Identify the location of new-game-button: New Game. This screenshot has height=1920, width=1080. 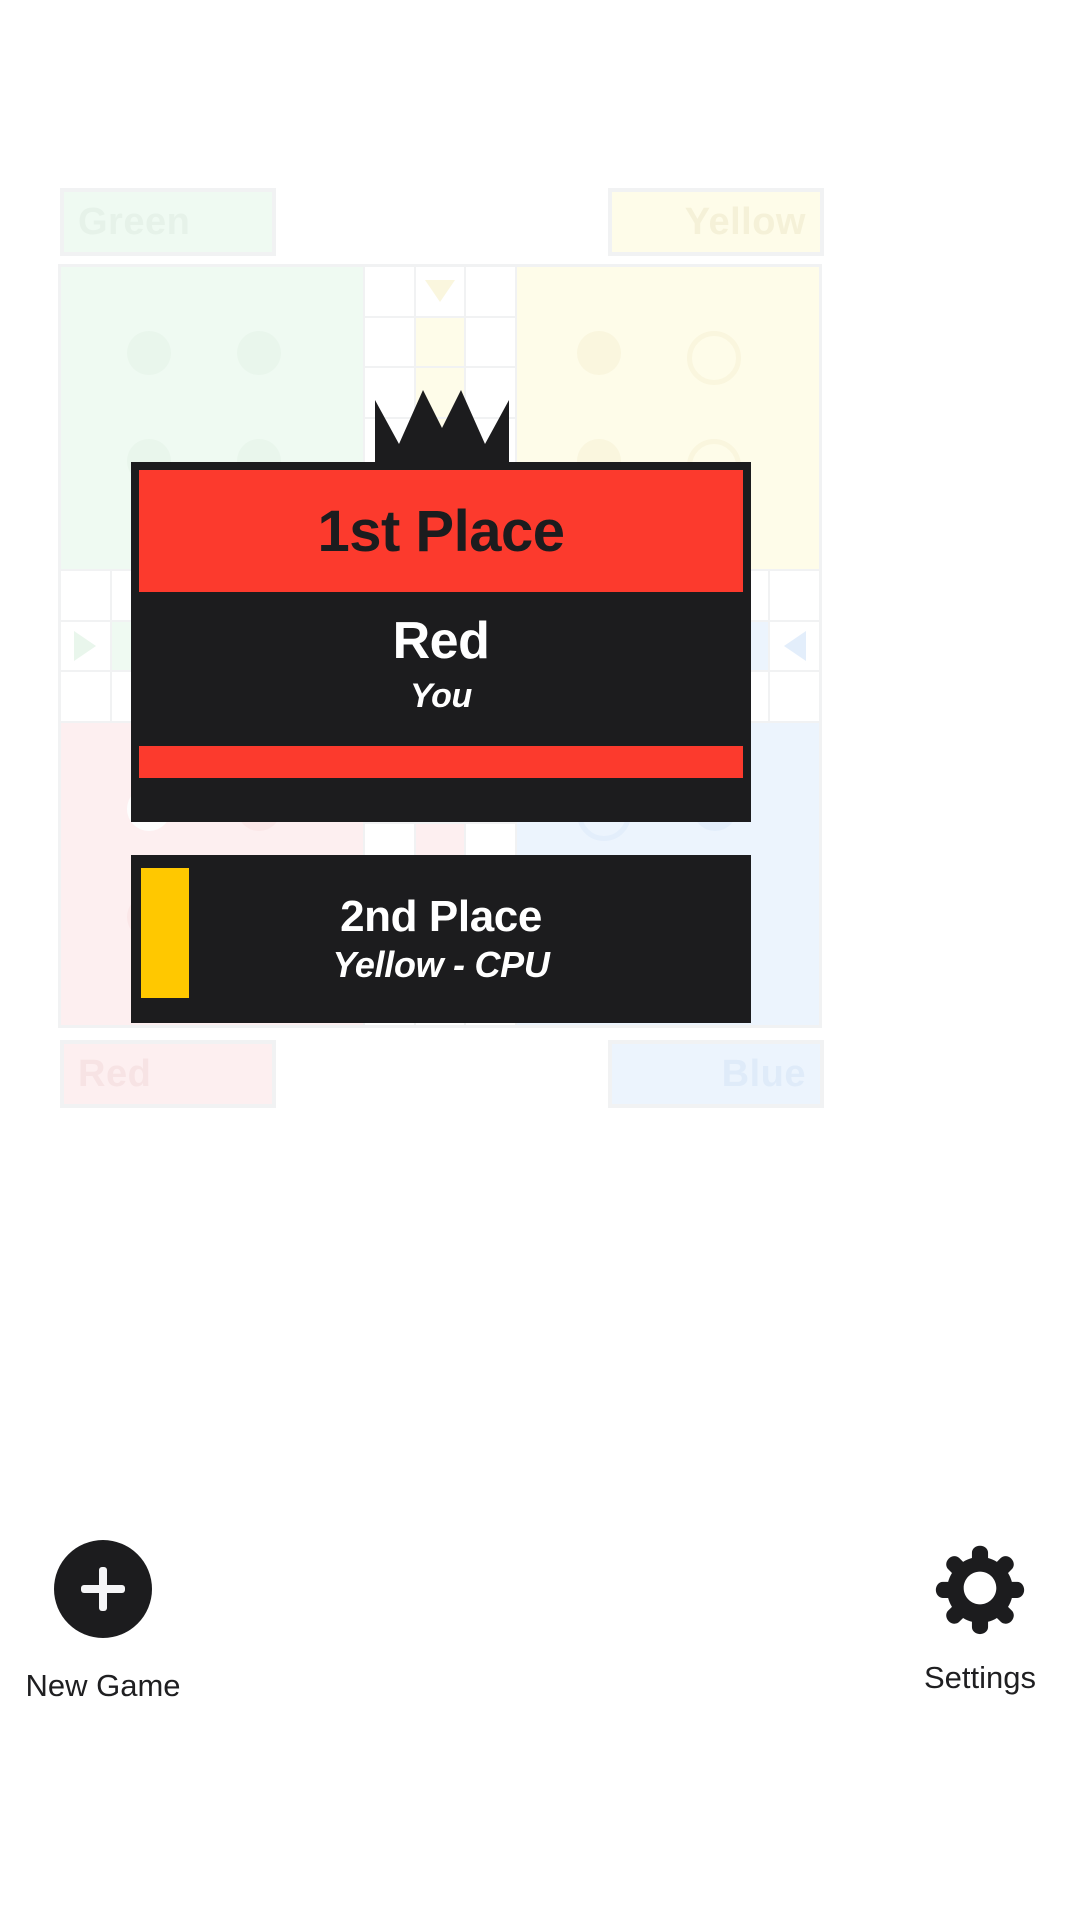
(103, 1622).